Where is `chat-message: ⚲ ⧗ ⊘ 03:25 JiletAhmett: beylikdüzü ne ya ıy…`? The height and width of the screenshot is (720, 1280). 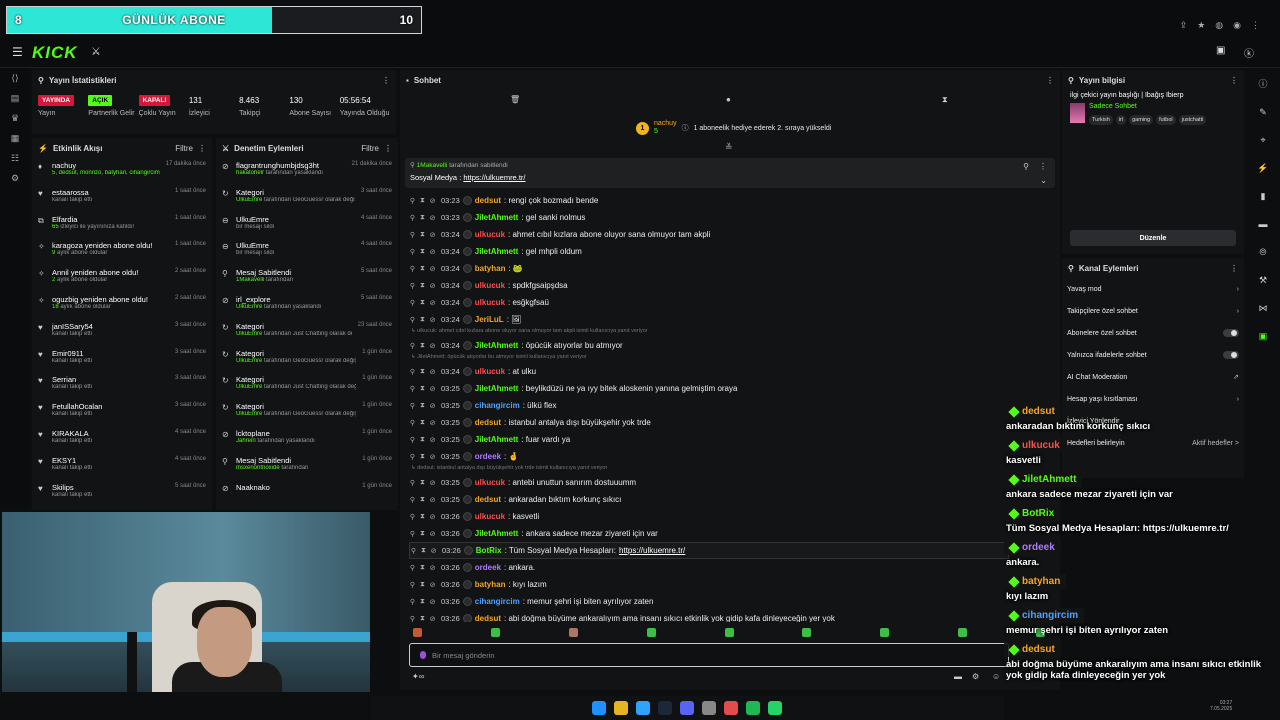
chat-message: ⚲ ⧗ ⊘ 03:25 JiletAhmett: beylikdüzü ne ya ıy… is located at coordinates (709, 388).